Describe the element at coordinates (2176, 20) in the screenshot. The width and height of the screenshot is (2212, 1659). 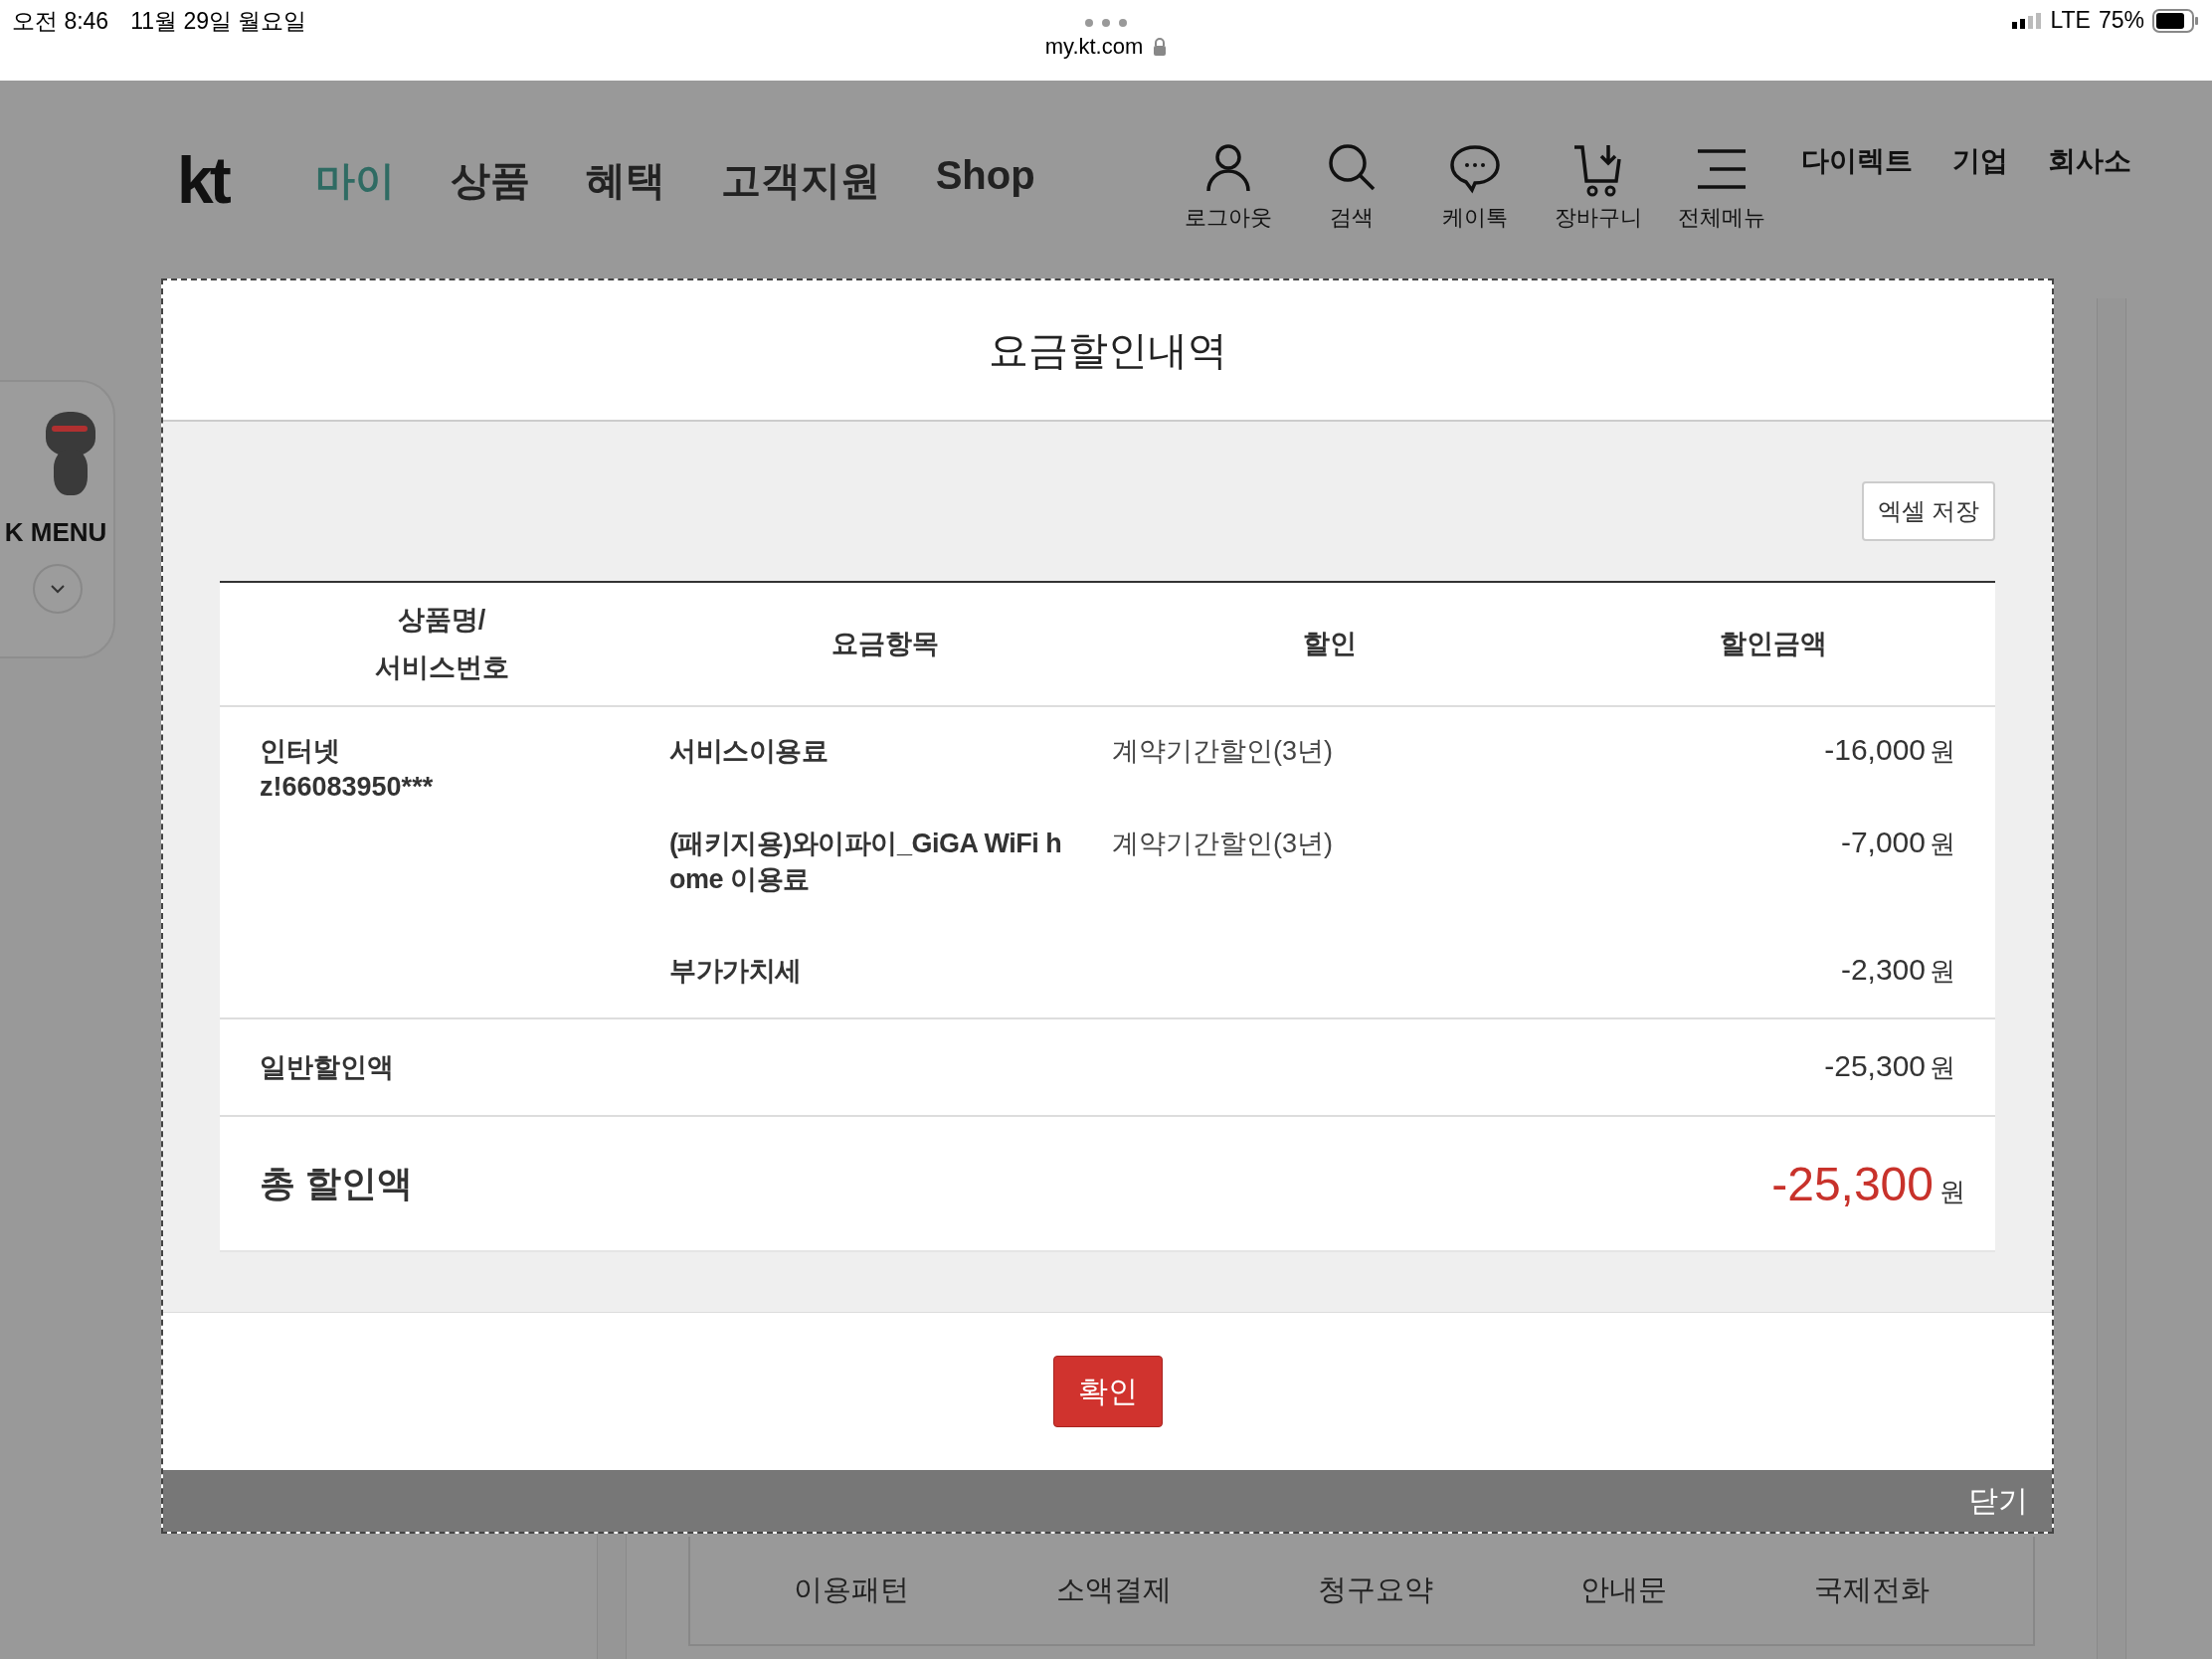
I see `battery-icon` at that location.